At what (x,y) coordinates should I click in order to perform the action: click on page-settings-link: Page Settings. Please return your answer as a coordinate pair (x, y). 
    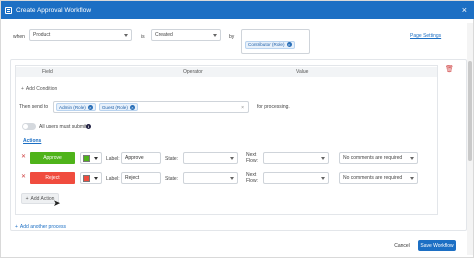
    Looking at the image, I should click on (425, 36).